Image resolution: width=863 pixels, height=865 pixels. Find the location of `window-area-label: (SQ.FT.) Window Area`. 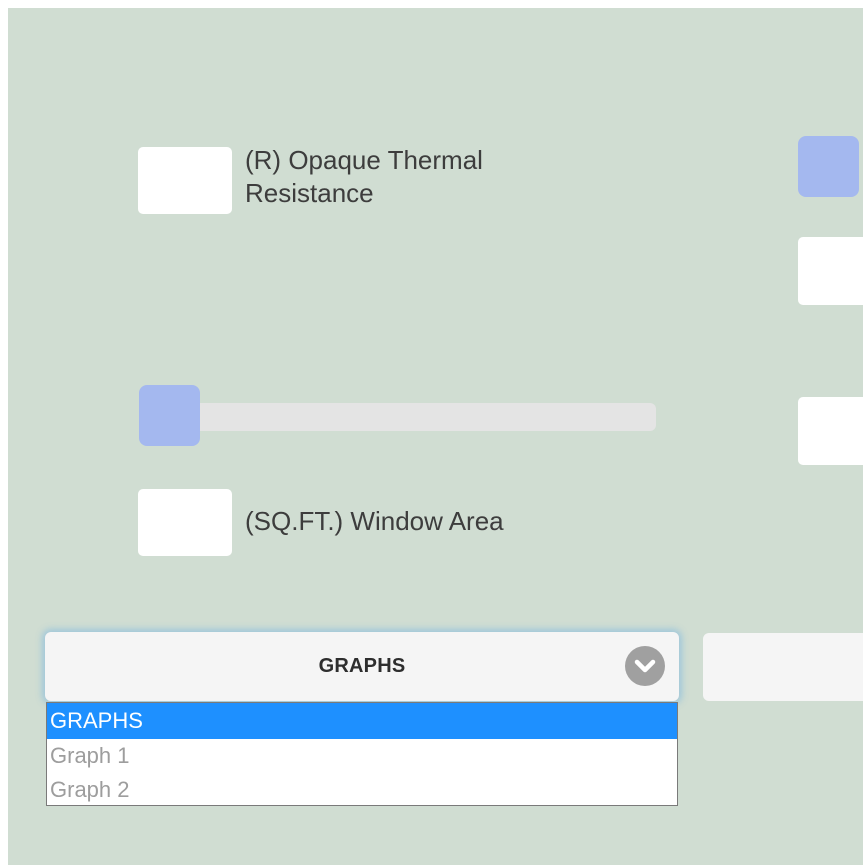

window-area-label: (SQ.FT.) Window Area is located at coordinates (374, 521).